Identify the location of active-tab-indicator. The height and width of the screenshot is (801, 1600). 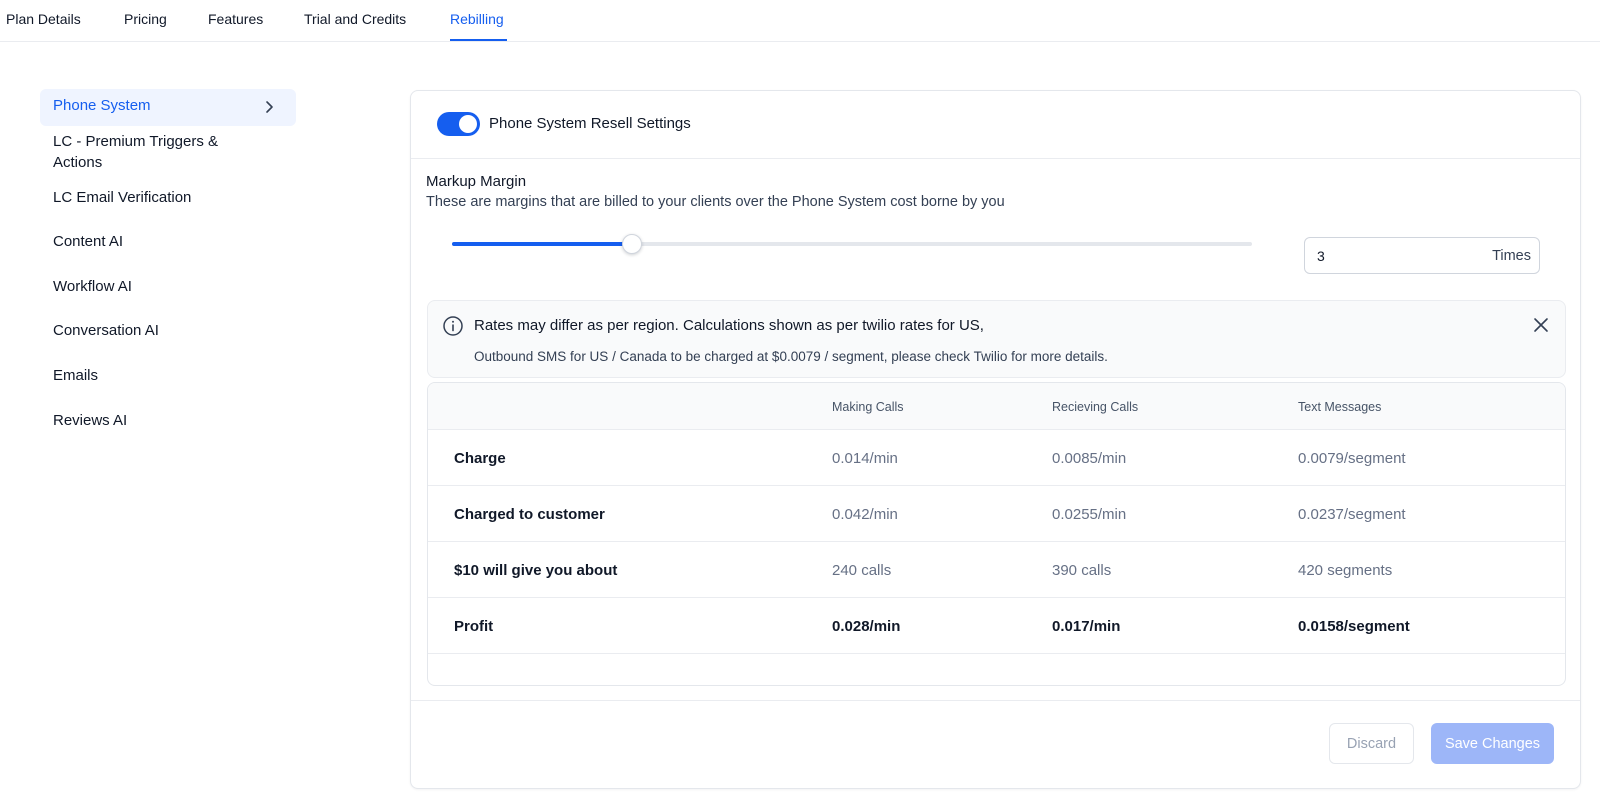
(478, 40).